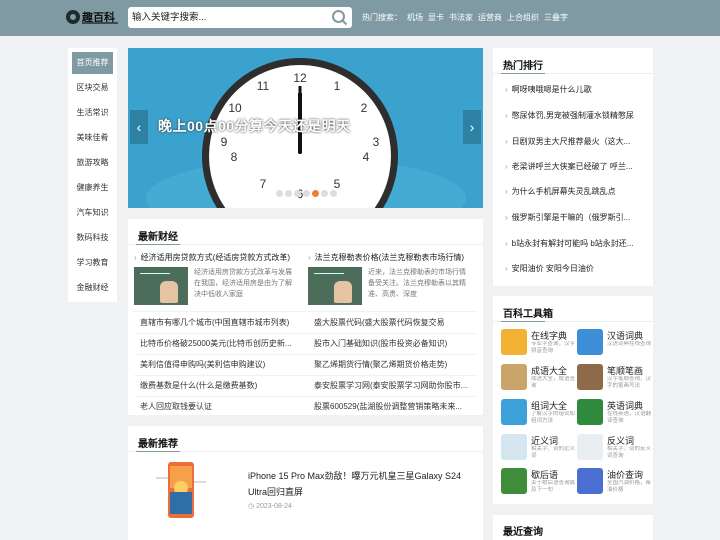  I want to click on tool-desc: 全国汽油价格，柴油价格, so click(629, 486).